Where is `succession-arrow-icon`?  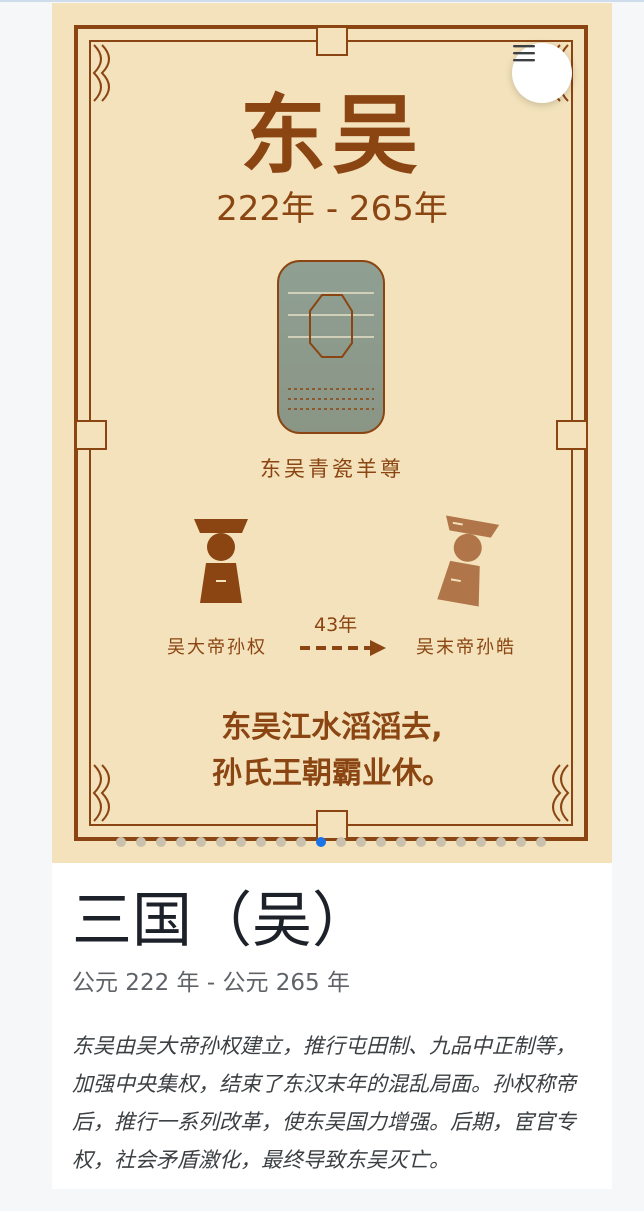
succession-arrow-icon is located at coordinates (343, 648).